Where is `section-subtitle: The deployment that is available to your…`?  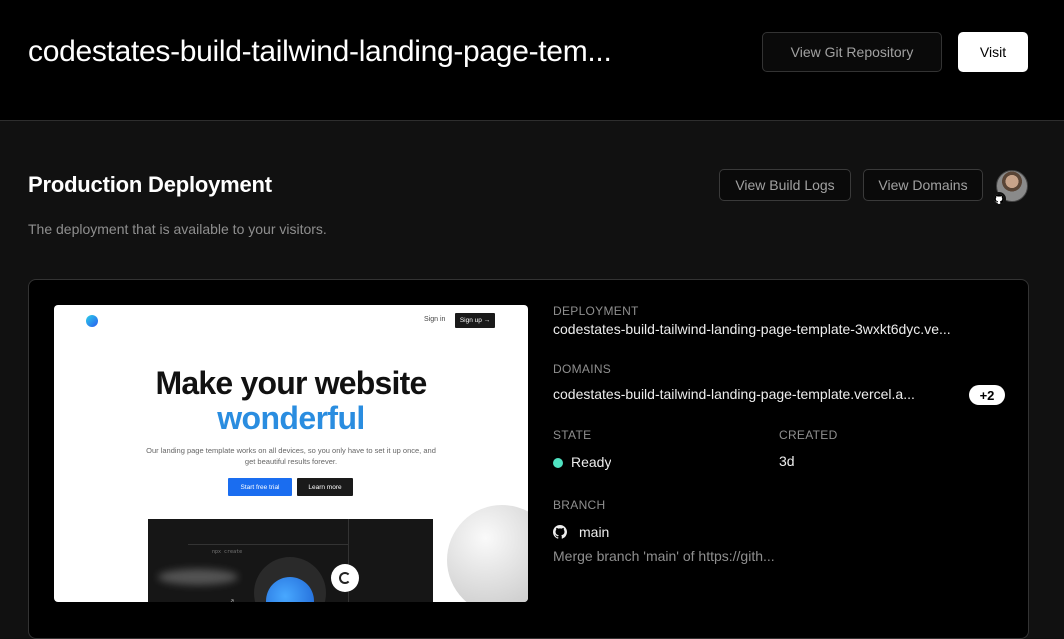 section-subtitle: The deployment that is available to your… is located at coordinates (177, 229).